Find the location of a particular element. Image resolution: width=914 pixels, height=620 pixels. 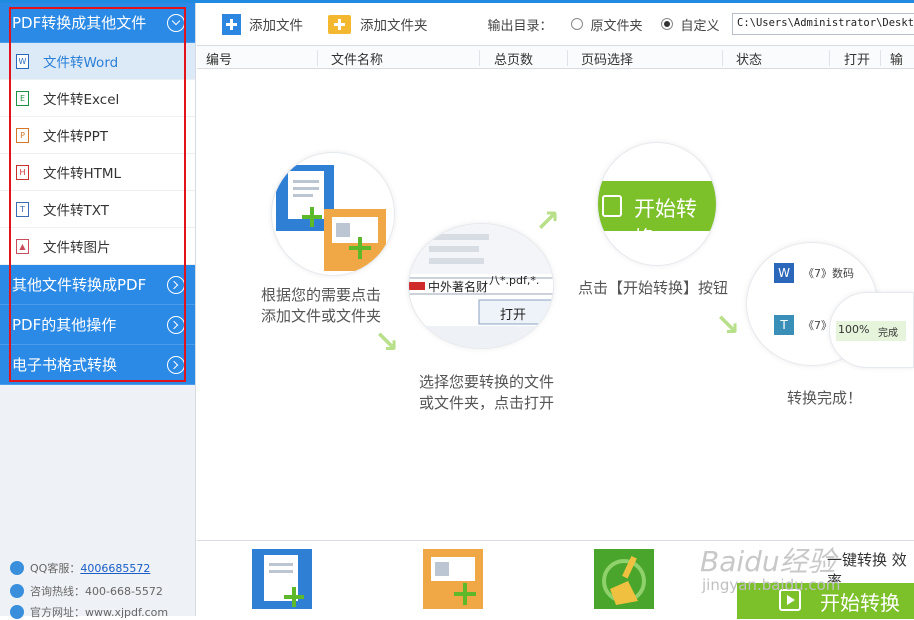

sidebar-item-to-html: H 文件转HTML is located at coordinates (97, 172).